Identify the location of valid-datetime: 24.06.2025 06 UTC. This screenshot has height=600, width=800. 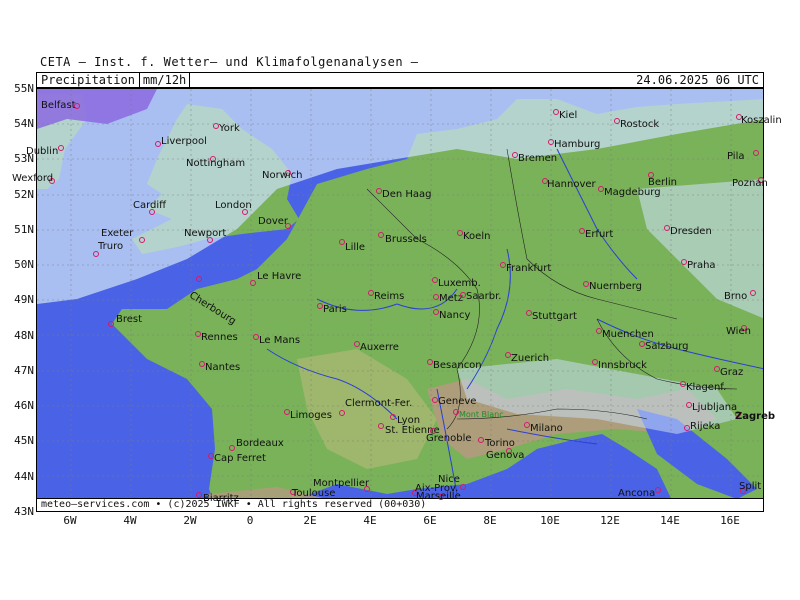
(697, 80).